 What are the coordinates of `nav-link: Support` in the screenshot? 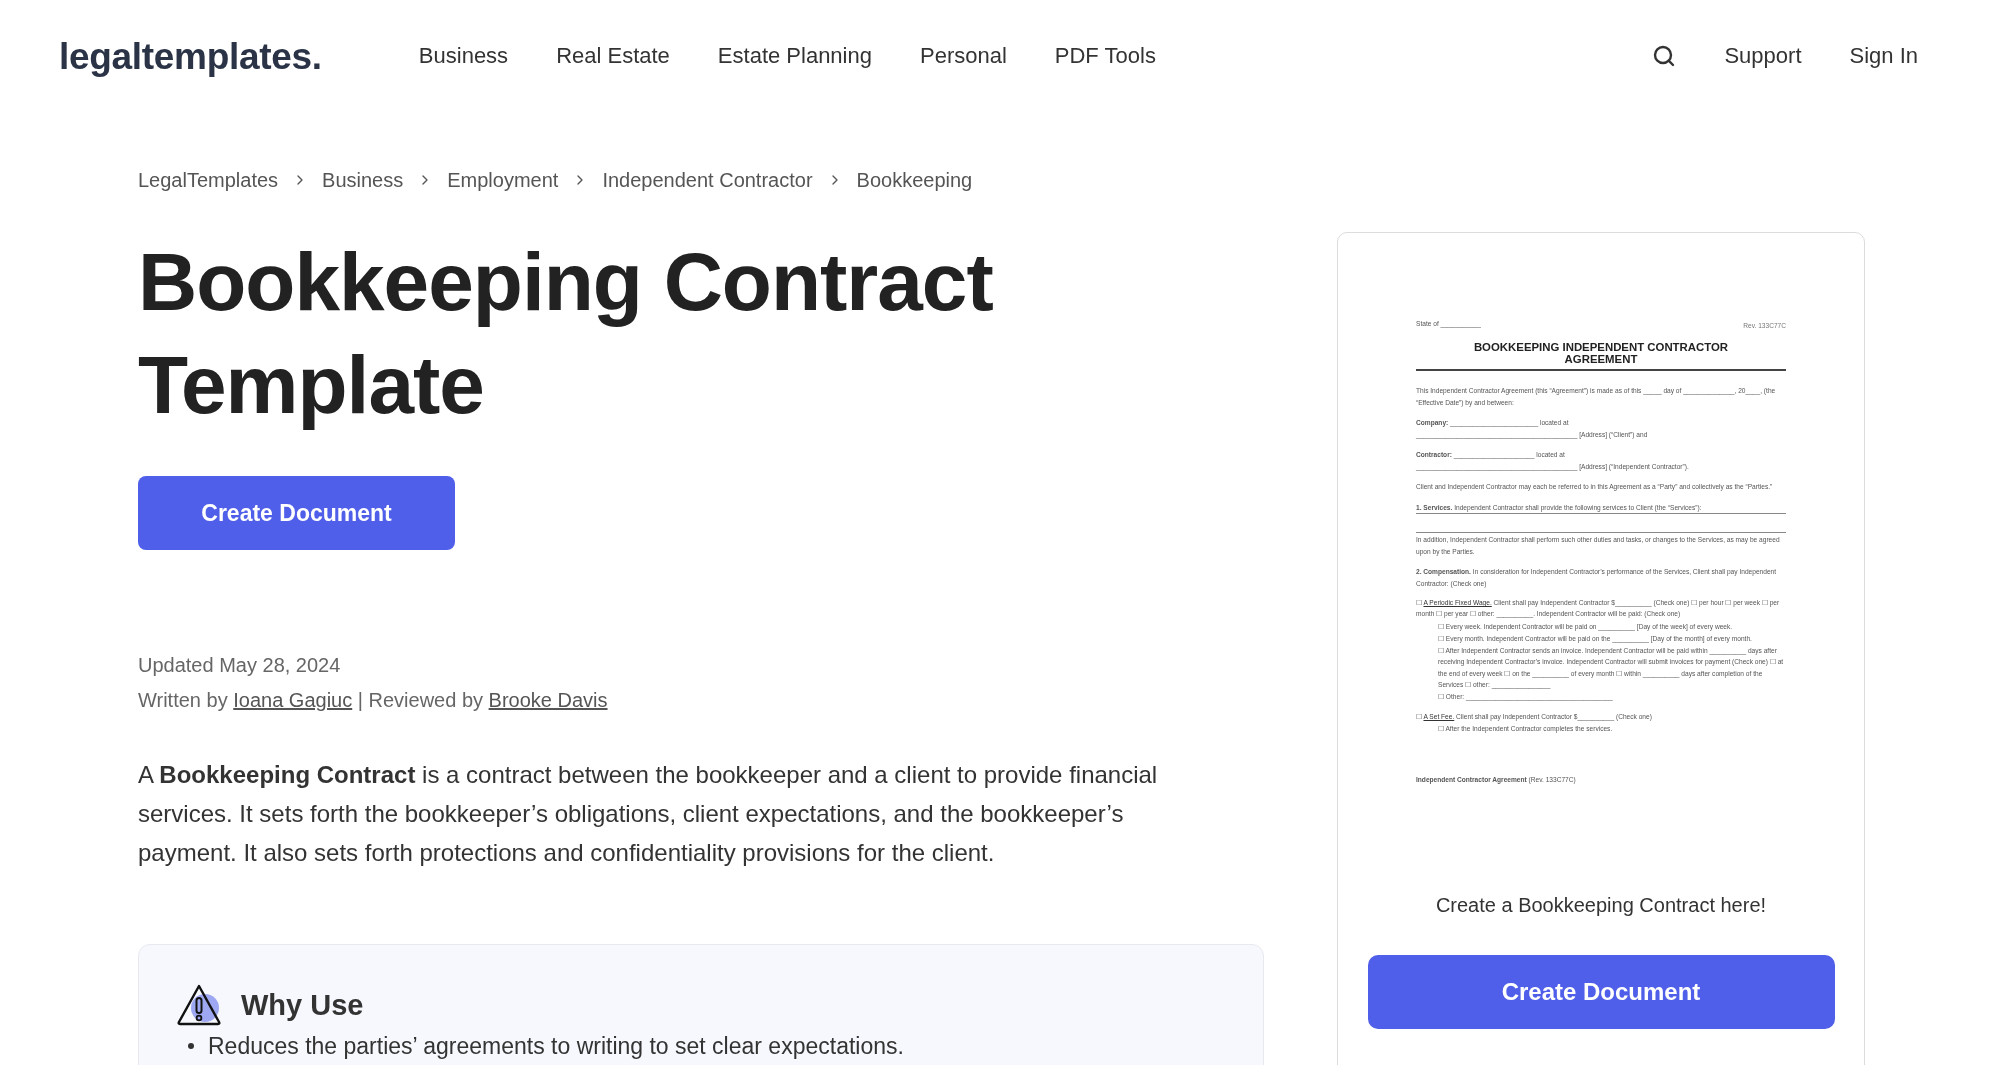 It's located at (1763, 56).